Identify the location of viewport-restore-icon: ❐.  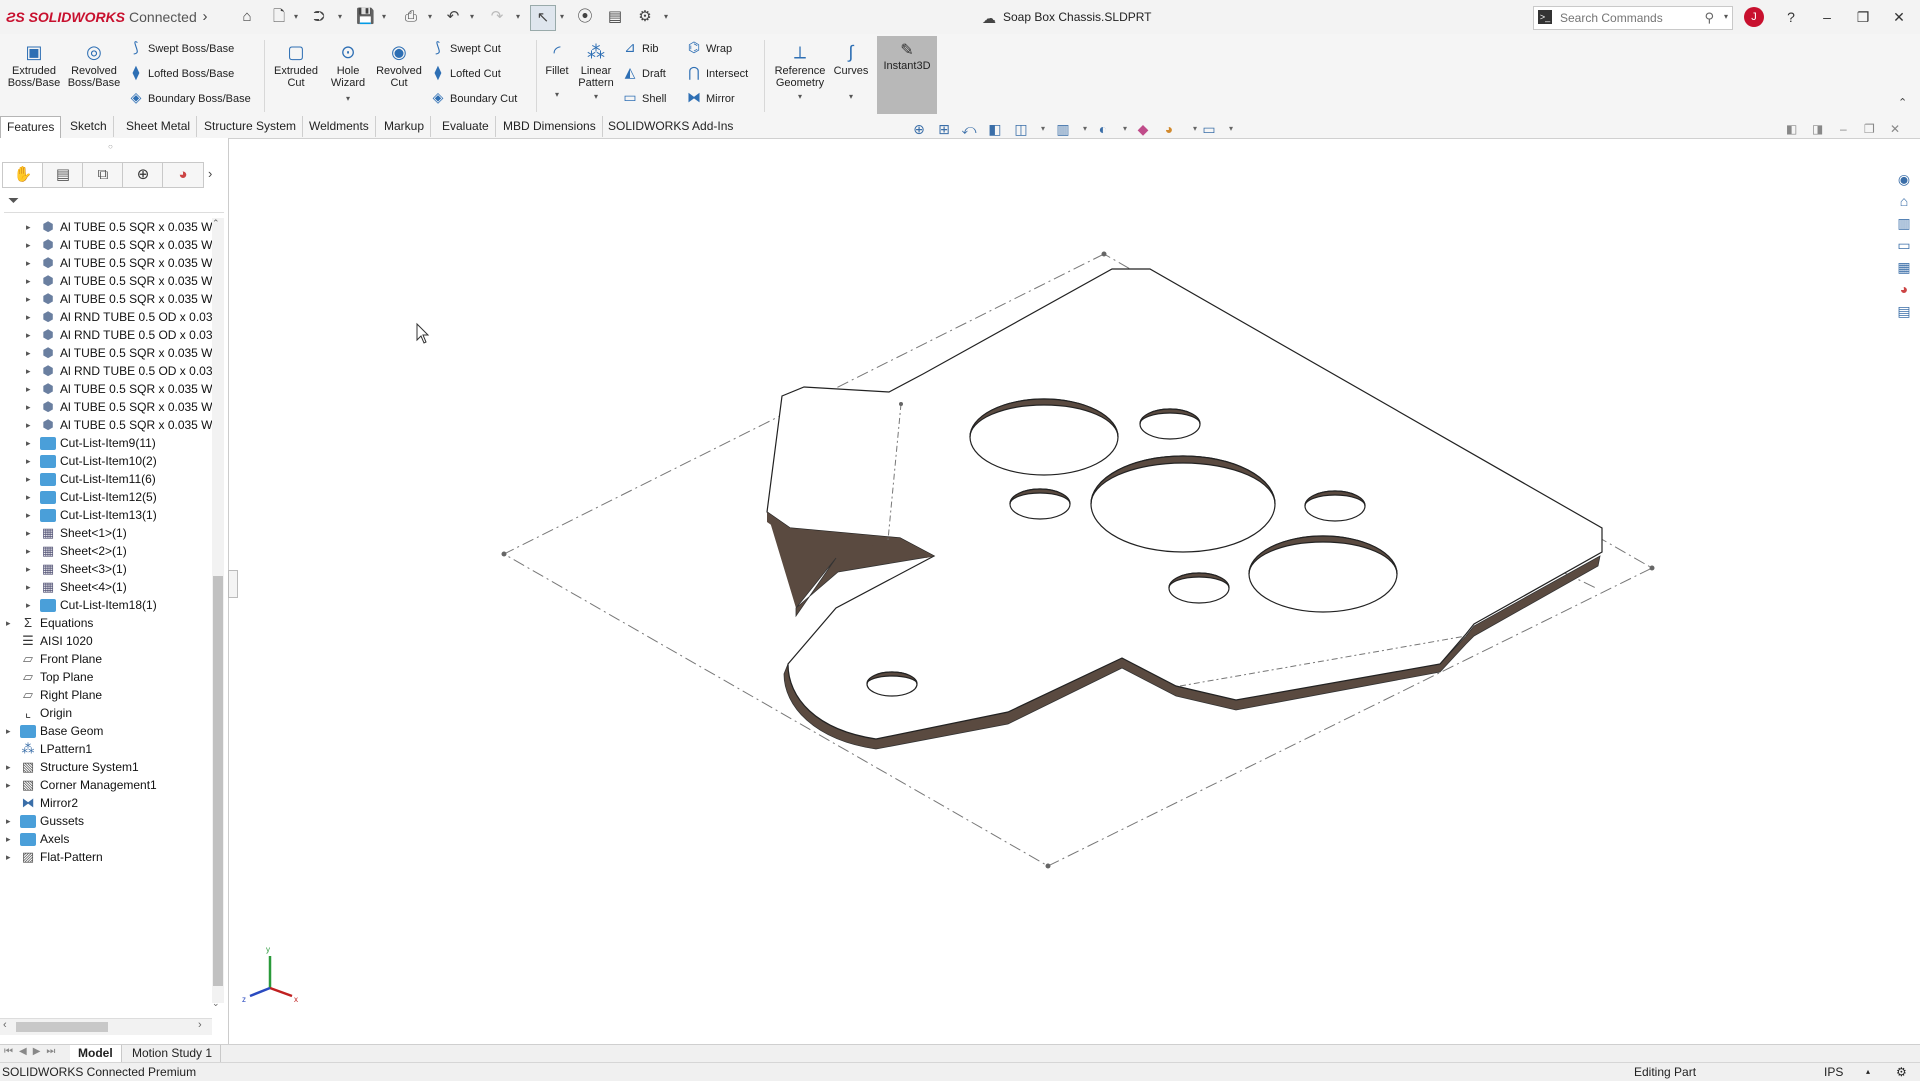
(1869, 129).